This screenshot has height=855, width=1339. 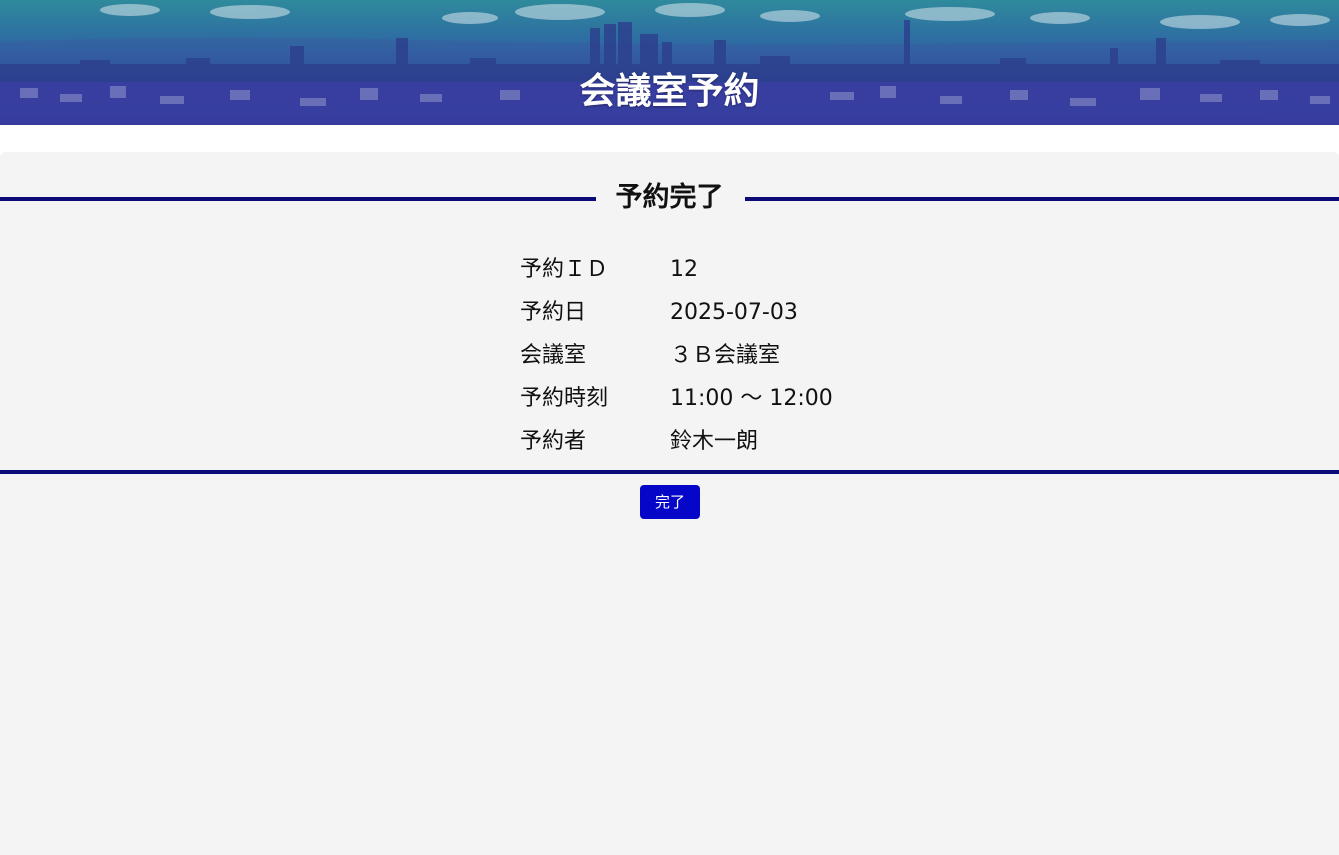 What do you see at coordinates (725, 355) in the screenshot?
I see `detail-value: ３Ｂ会議室` at bounding box center [725, 355].